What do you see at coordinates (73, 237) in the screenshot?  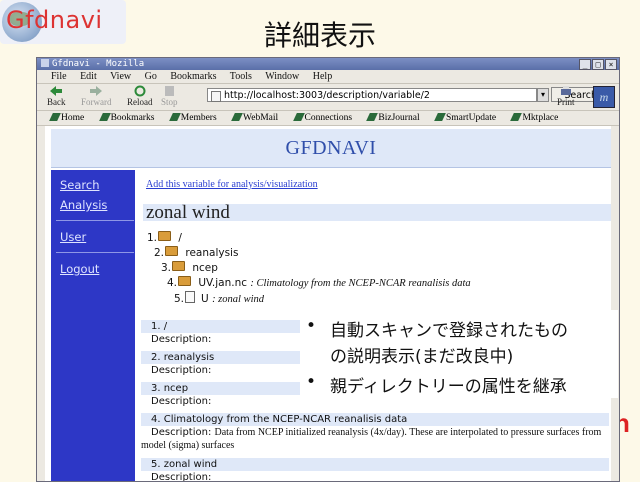 I see `sidebar-item-user: User` at bounding box center [73, 237].